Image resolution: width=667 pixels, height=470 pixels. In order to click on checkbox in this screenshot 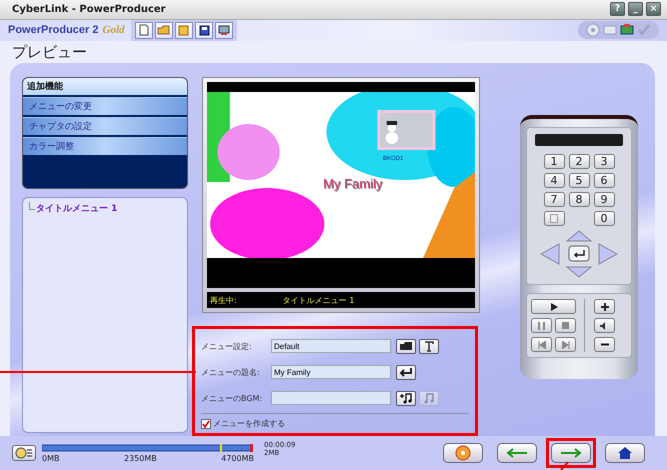, I will do `click(206, 423)`.